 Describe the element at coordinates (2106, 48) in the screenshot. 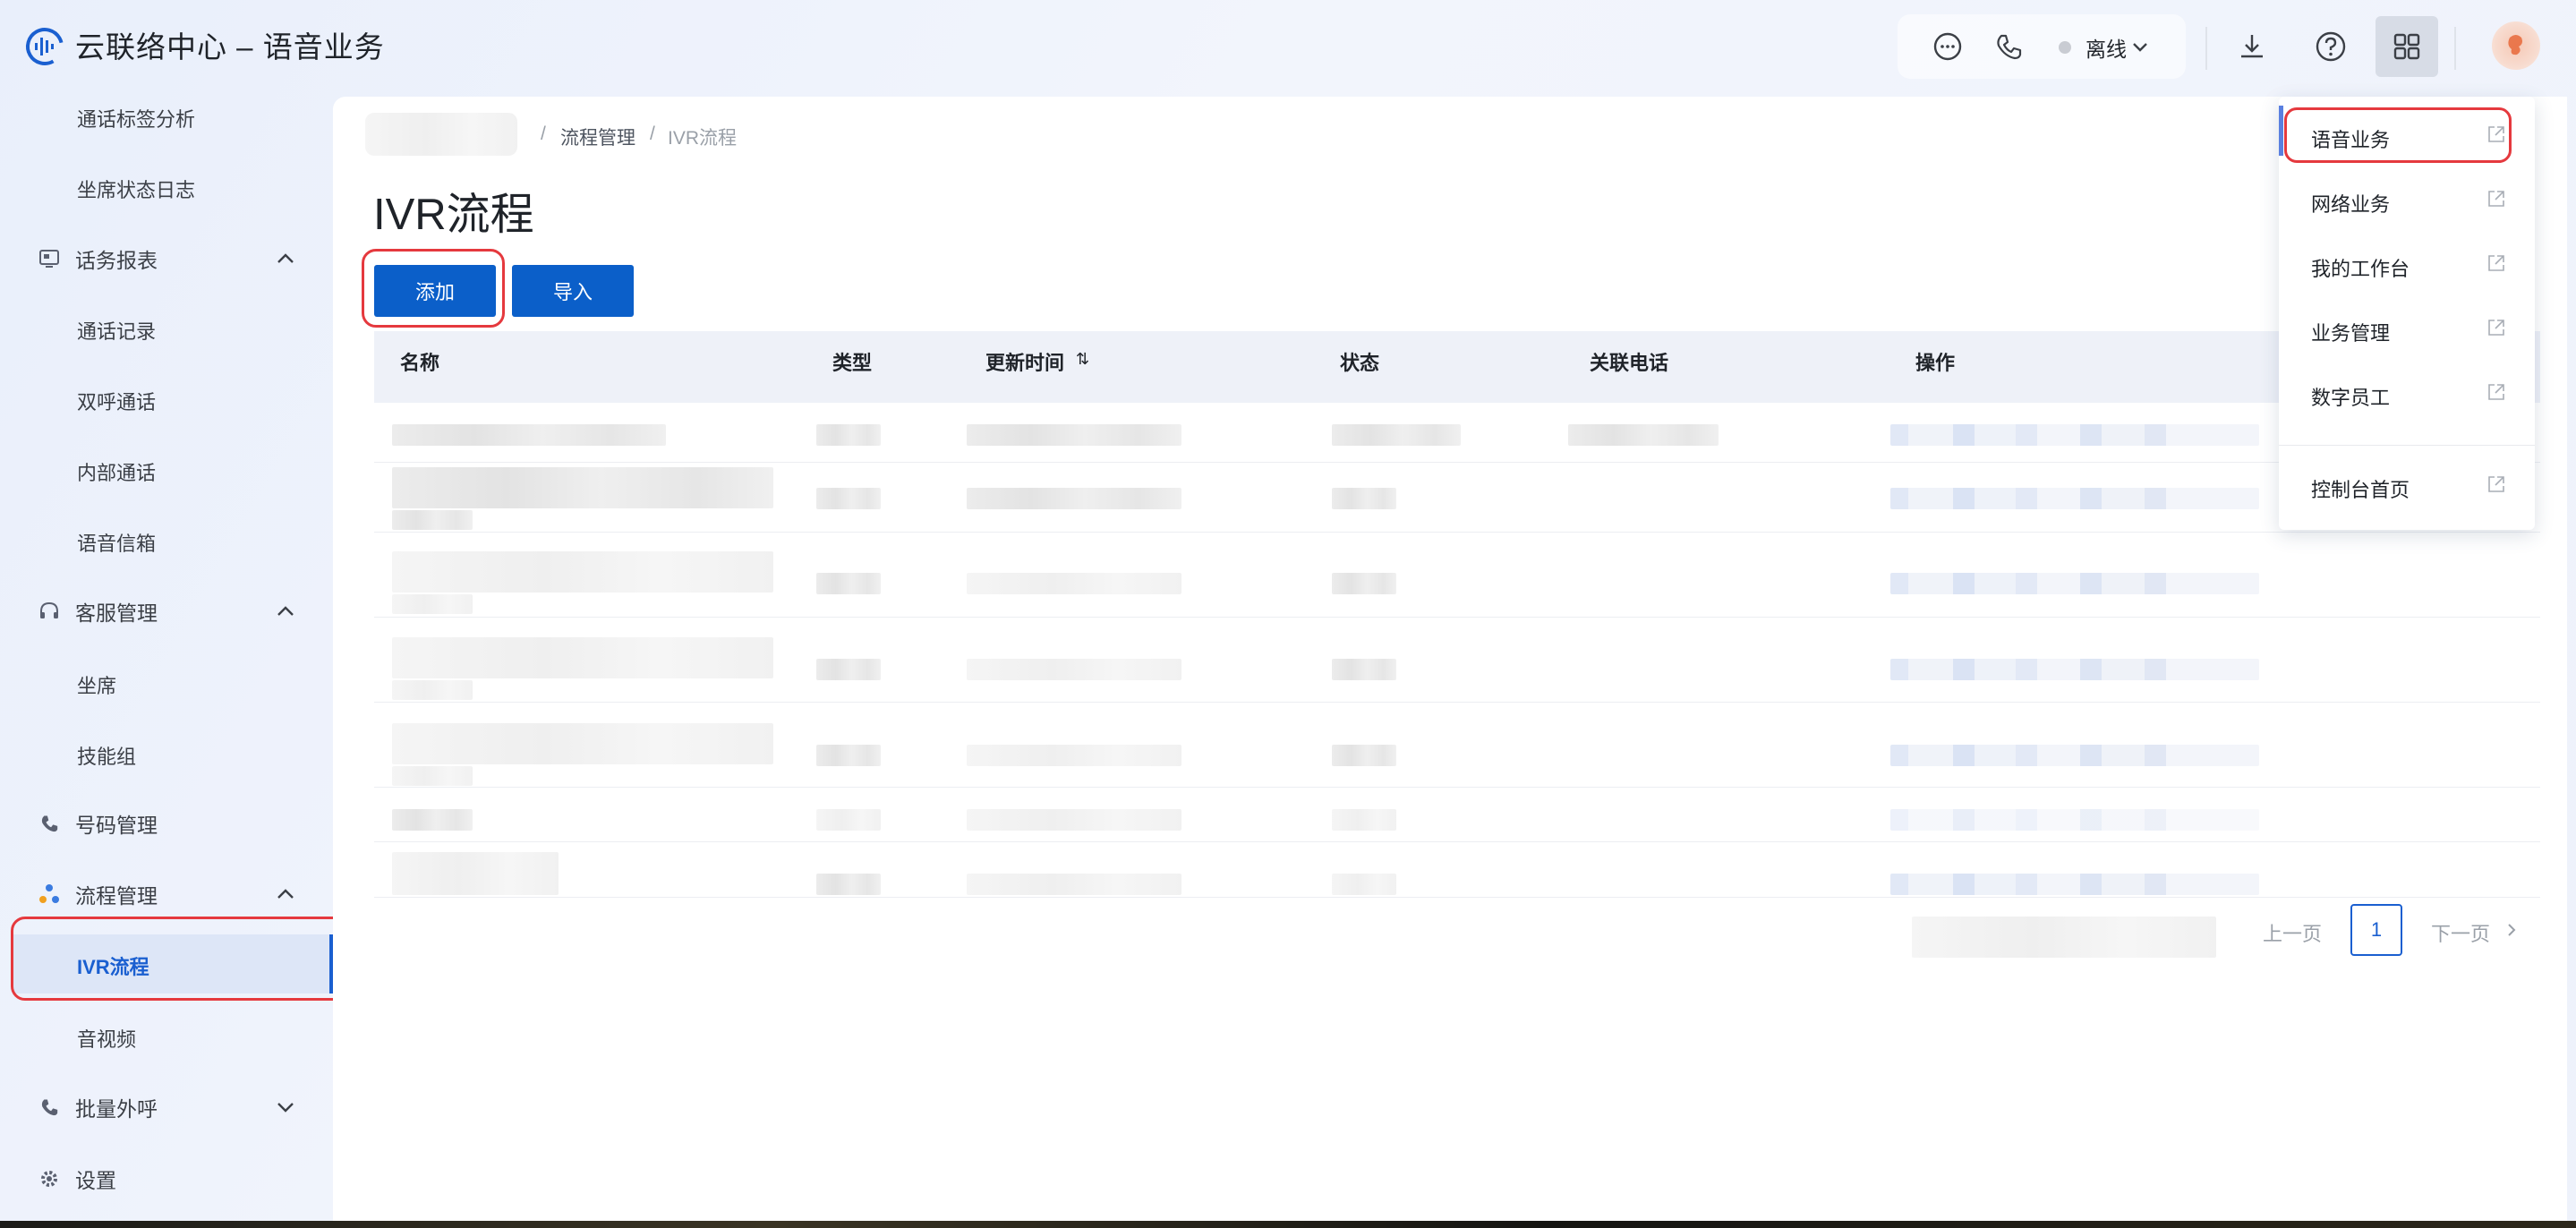

I see `agent-status-select: 离线` at that location.